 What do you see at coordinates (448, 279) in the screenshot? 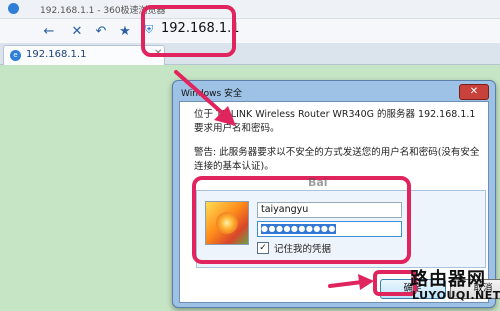
I see `watermark-cn: 路由器网` at bounding box center [448, 279].